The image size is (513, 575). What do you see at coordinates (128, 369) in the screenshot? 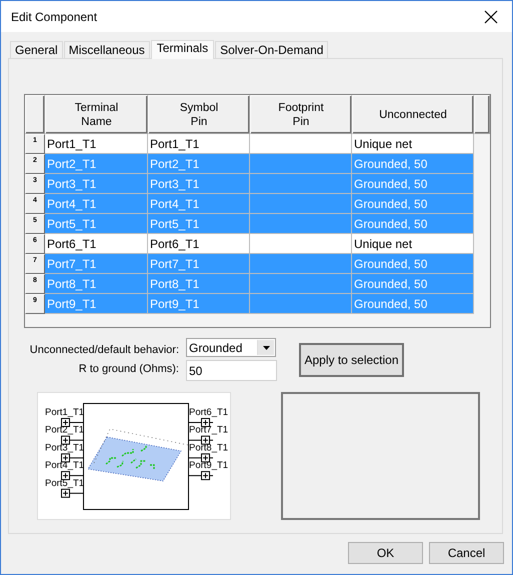
I see `resistance-label: R to ground (Ohms):` at bounding box center [128, 369].